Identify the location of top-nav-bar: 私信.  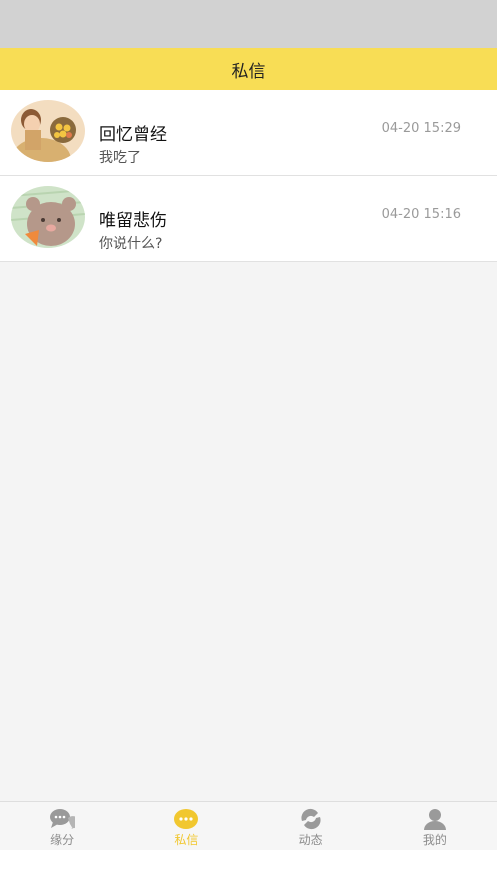
(248, 69).